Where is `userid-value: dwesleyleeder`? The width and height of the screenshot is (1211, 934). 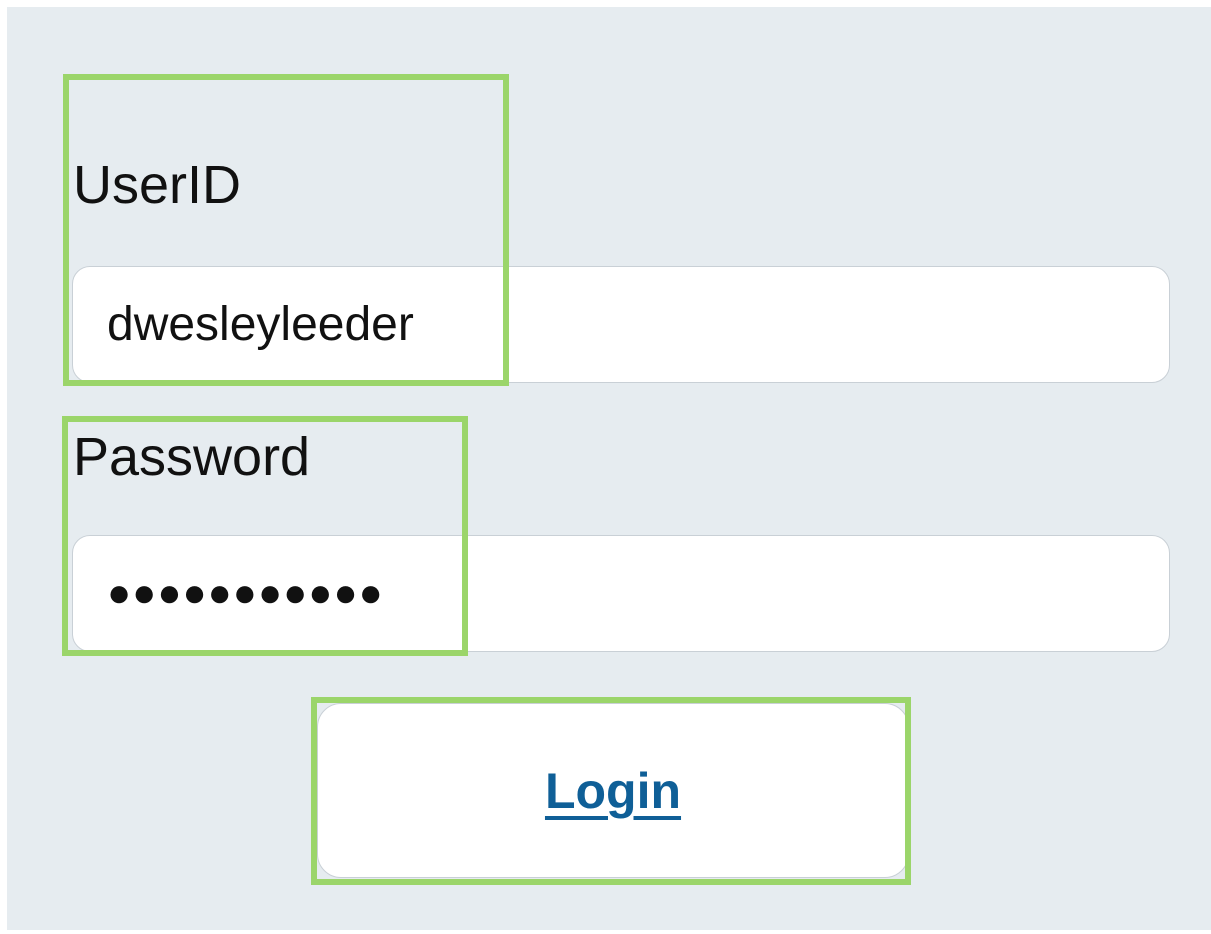
userid-value: dwesleyleeder is located at coordinates (260, 324).